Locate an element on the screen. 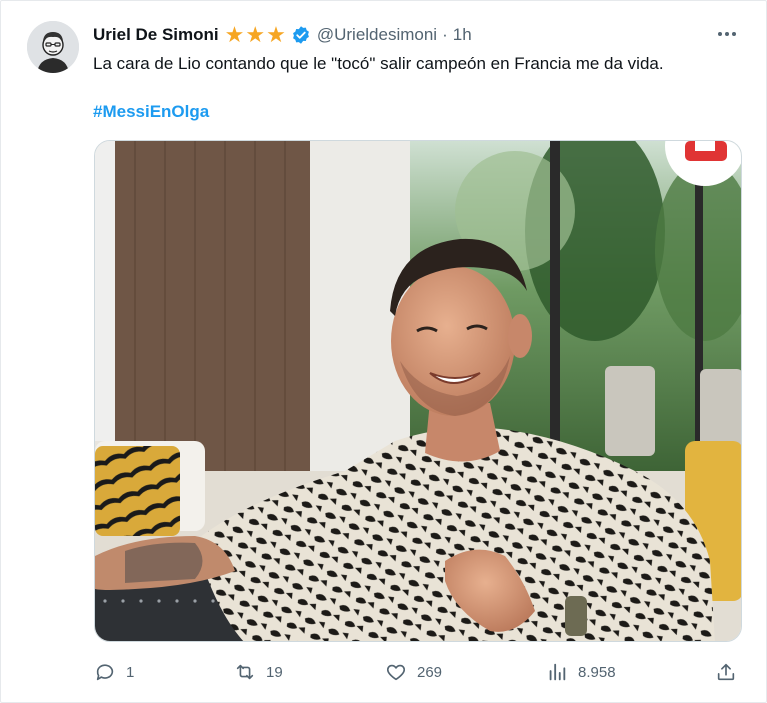 This screenshot has height=703, width=767. reply-button: 1 is located at coordinates (114, 672).